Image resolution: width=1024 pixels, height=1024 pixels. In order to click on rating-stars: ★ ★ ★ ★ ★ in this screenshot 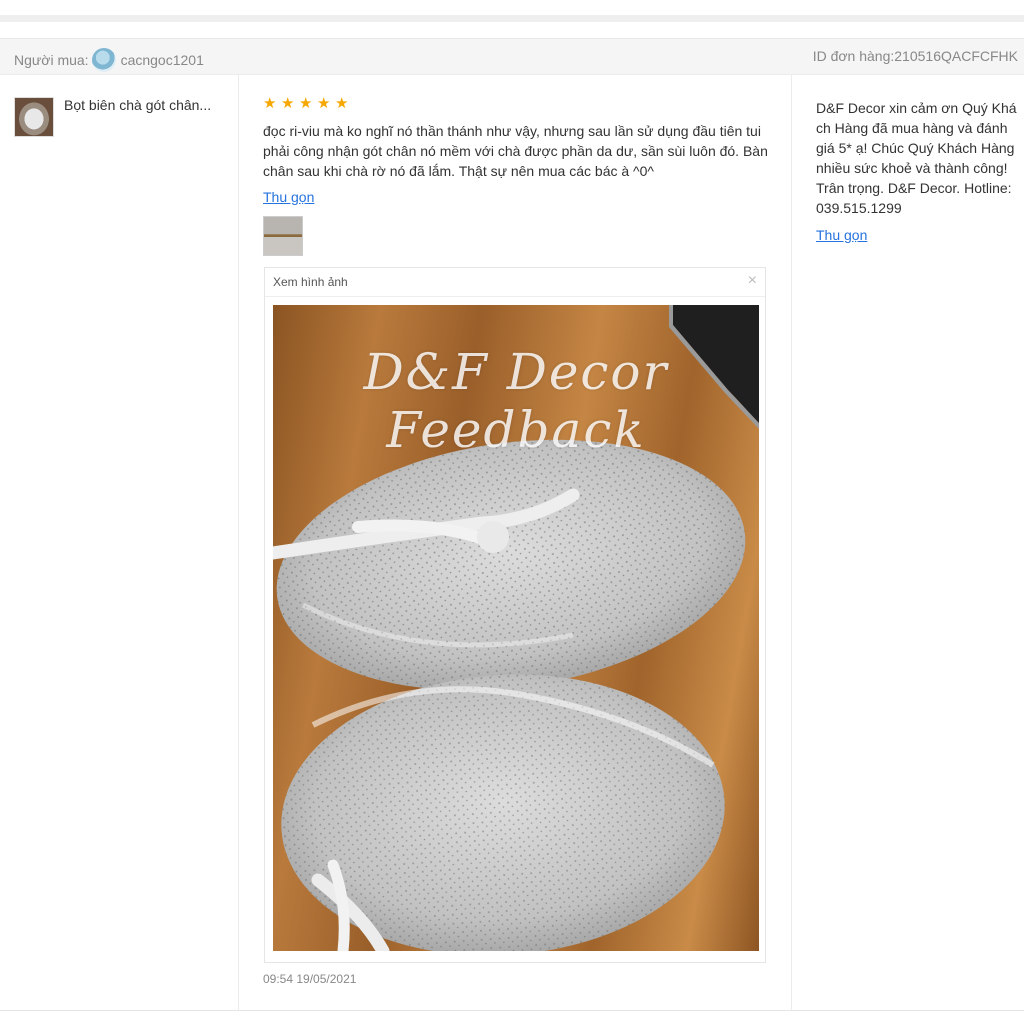, I will do `click(306, 103)`.